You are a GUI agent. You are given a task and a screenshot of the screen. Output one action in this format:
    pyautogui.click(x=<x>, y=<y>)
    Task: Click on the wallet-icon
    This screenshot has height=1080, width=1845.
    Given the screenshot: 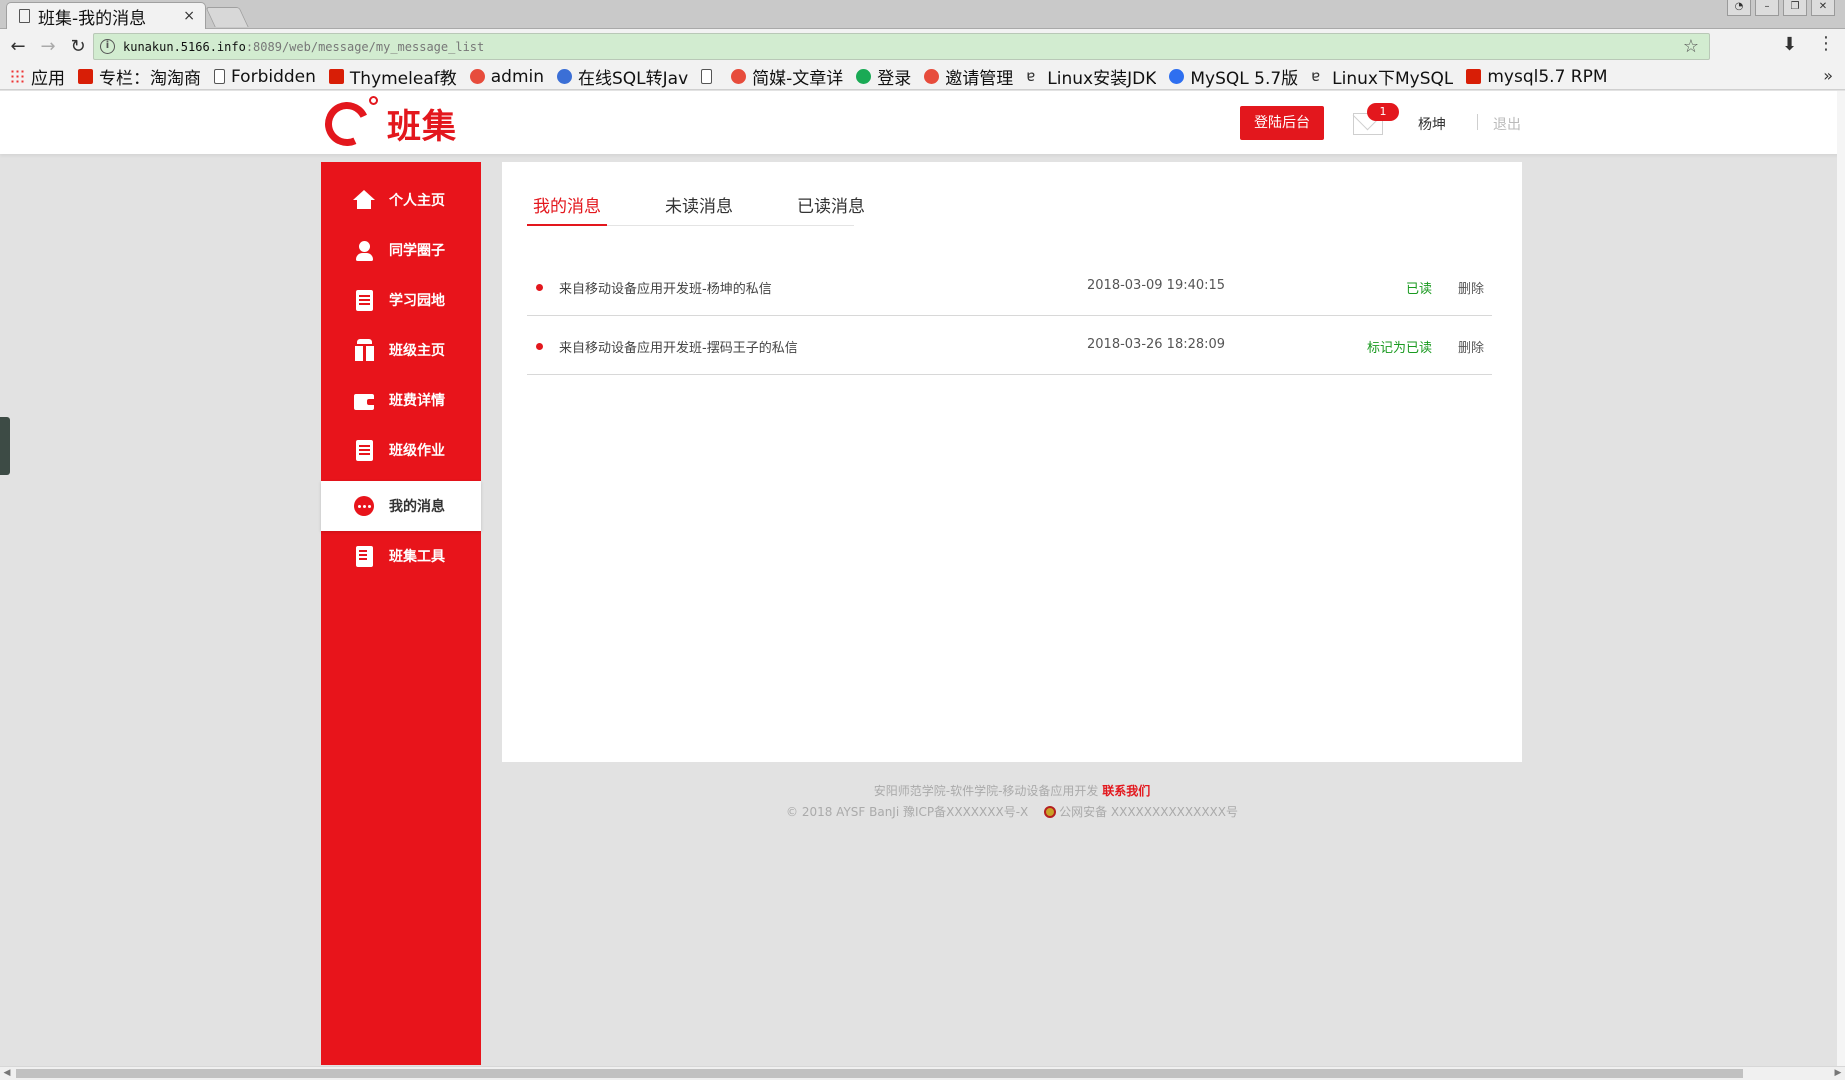 What is the action you would take?
    pyautogui.click(x=364, y=400)
    